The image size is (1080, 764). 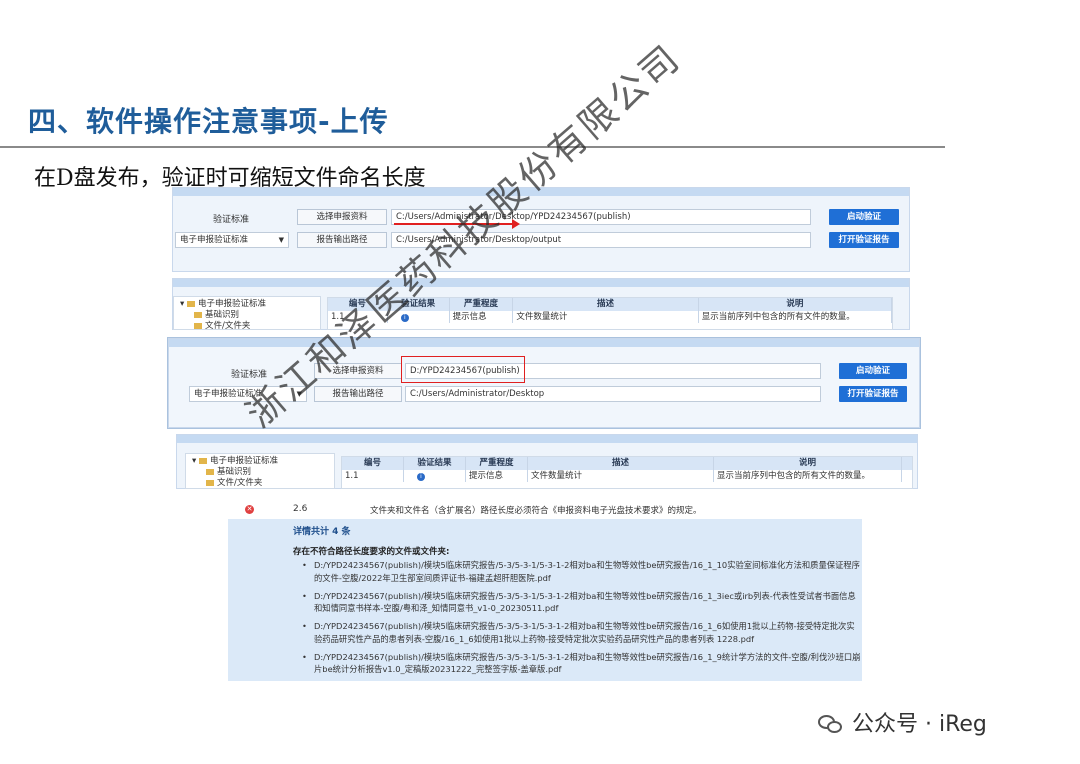 I want to click on detail-count: 详情共计 4 条, so click(x=322, y=530).